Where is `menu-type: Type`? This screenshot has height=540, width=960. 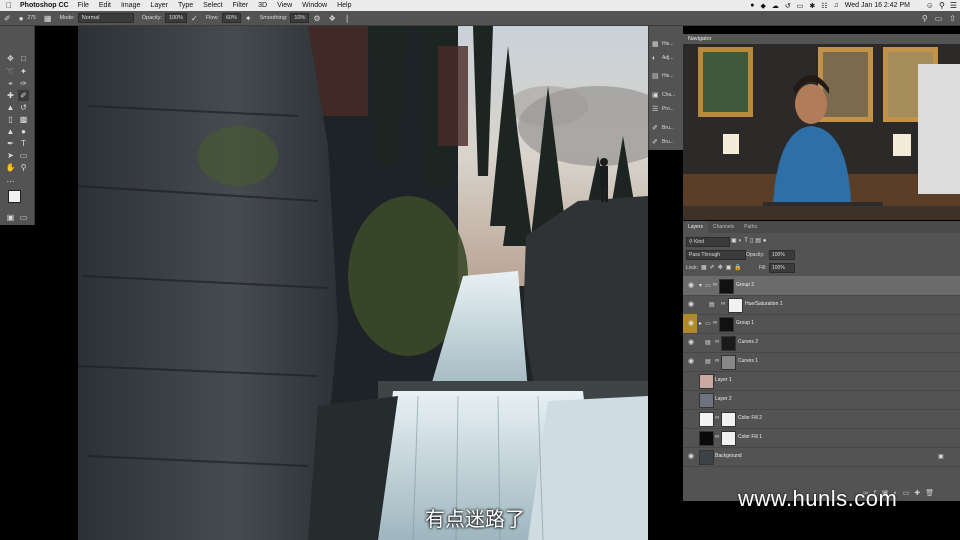
menu-type: Type is located at coordinates (185, 5).